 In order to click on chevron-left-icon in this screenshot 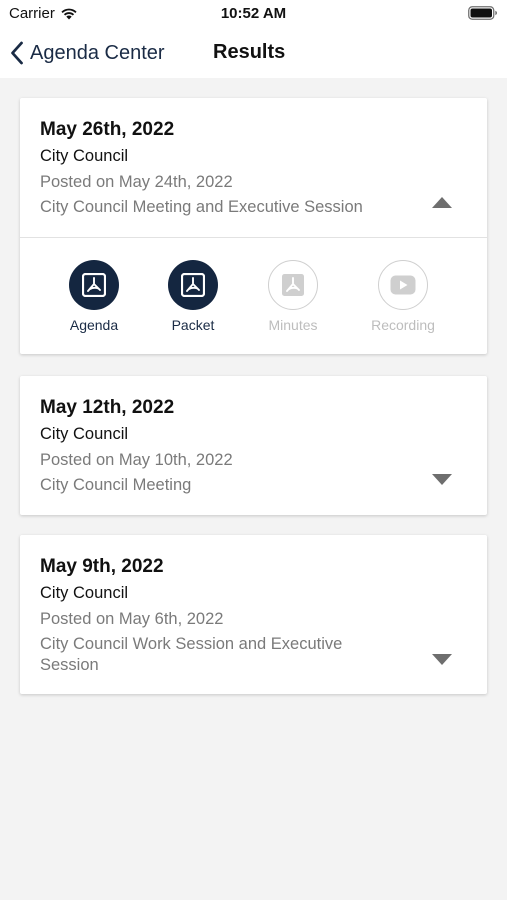, I will do `click(17, 53)`.